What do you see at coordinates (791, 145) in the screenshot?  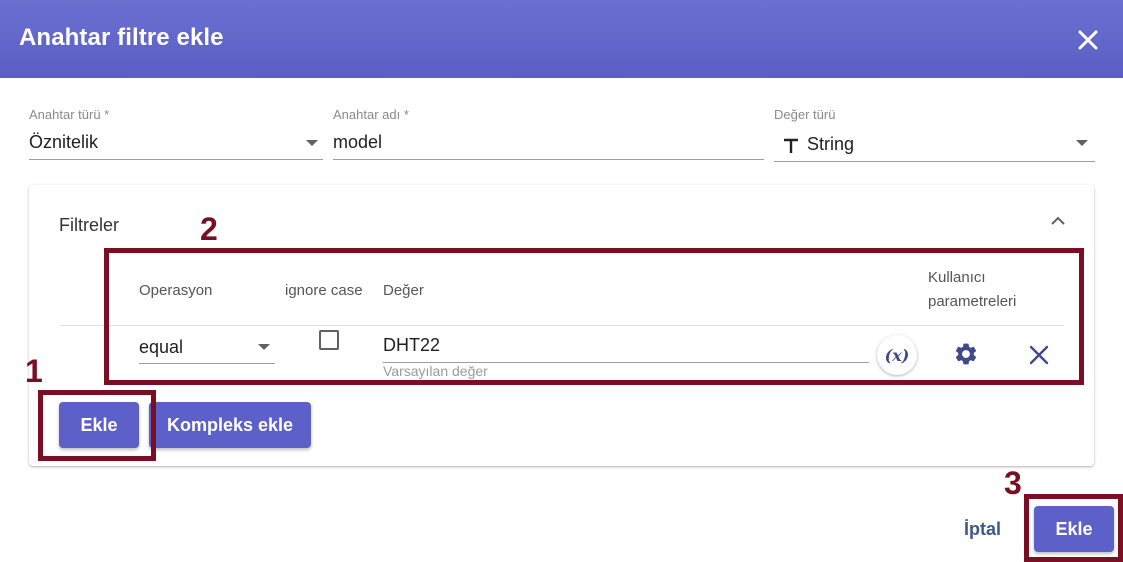 I see `text-type-icon` at bounding box center [791, 145].